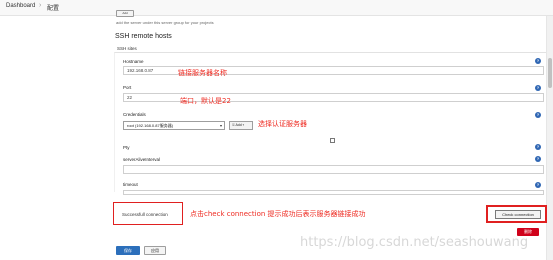 This screenshot has width=553, height=260. I want to click on section-subtitle: SSH sites, so click(127, 48).